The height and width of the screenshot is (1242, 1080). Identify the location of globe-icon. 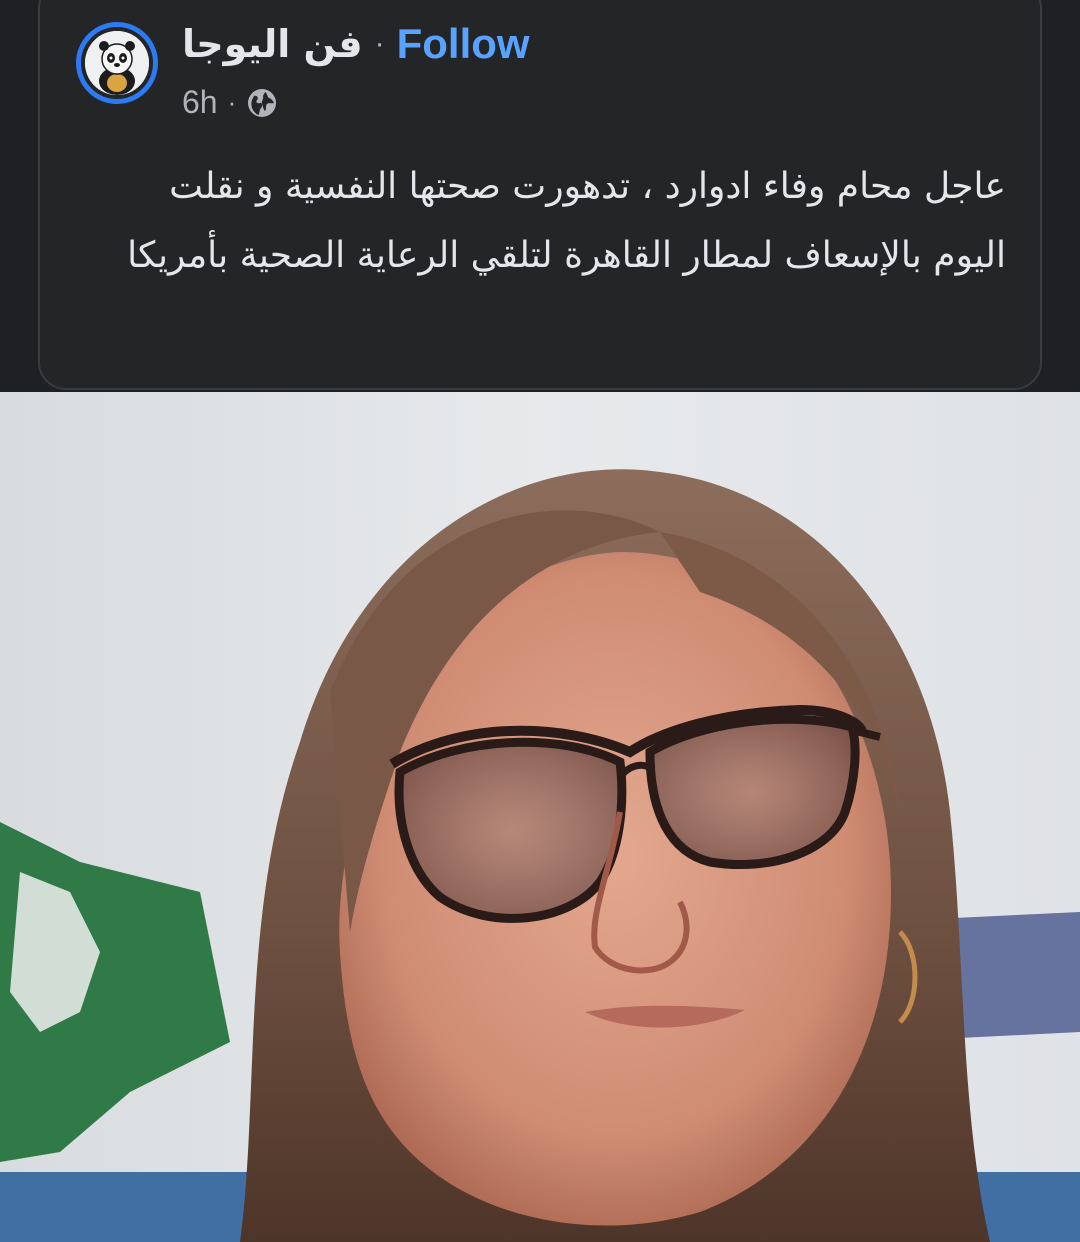
(262, 103).